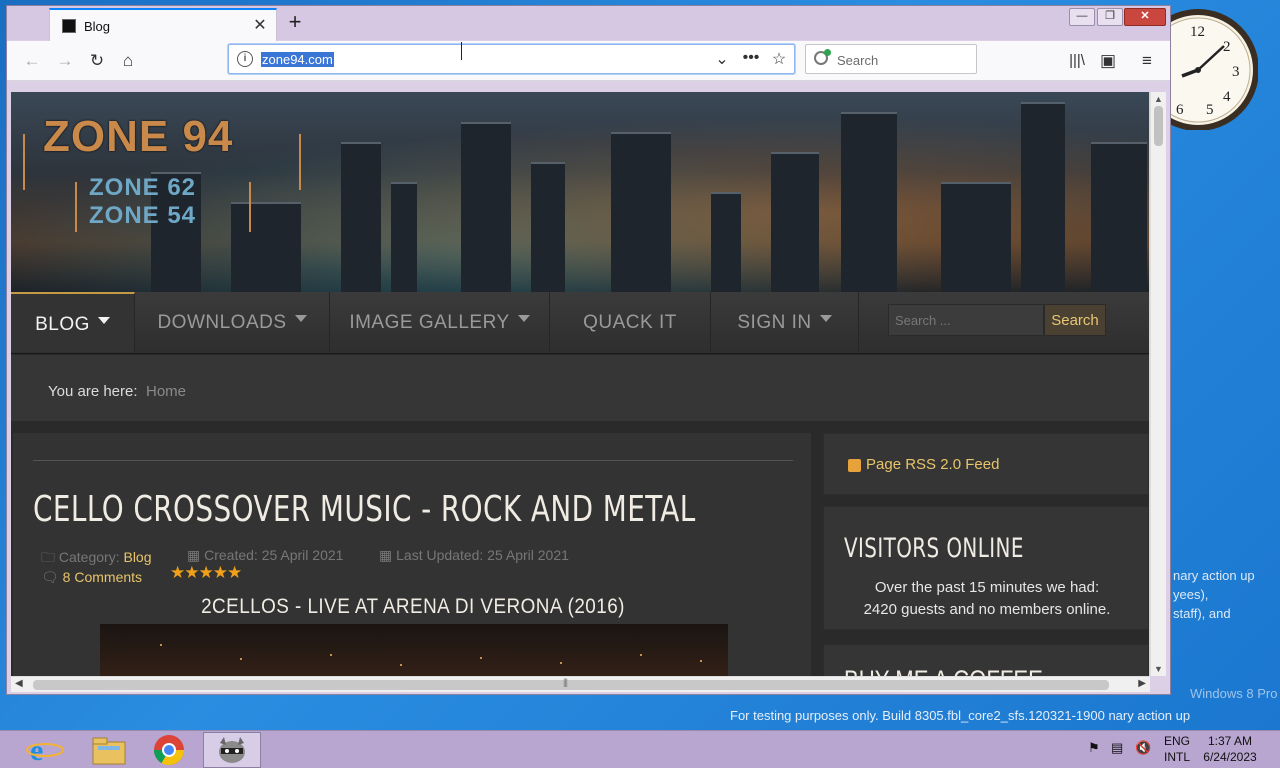  Describe the element at coordinates (1117, 748) in the screenshot. I see `network-icon: ▤` at that location.